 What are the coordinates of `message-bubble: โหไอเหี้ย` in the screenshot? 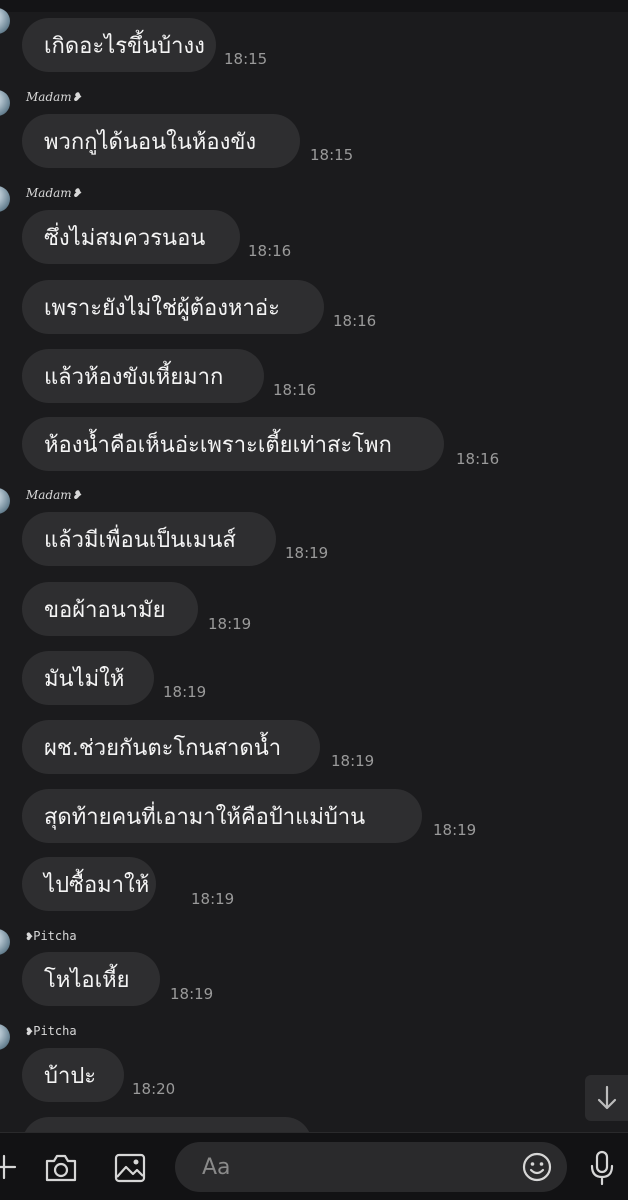 It's located at (91, 979).